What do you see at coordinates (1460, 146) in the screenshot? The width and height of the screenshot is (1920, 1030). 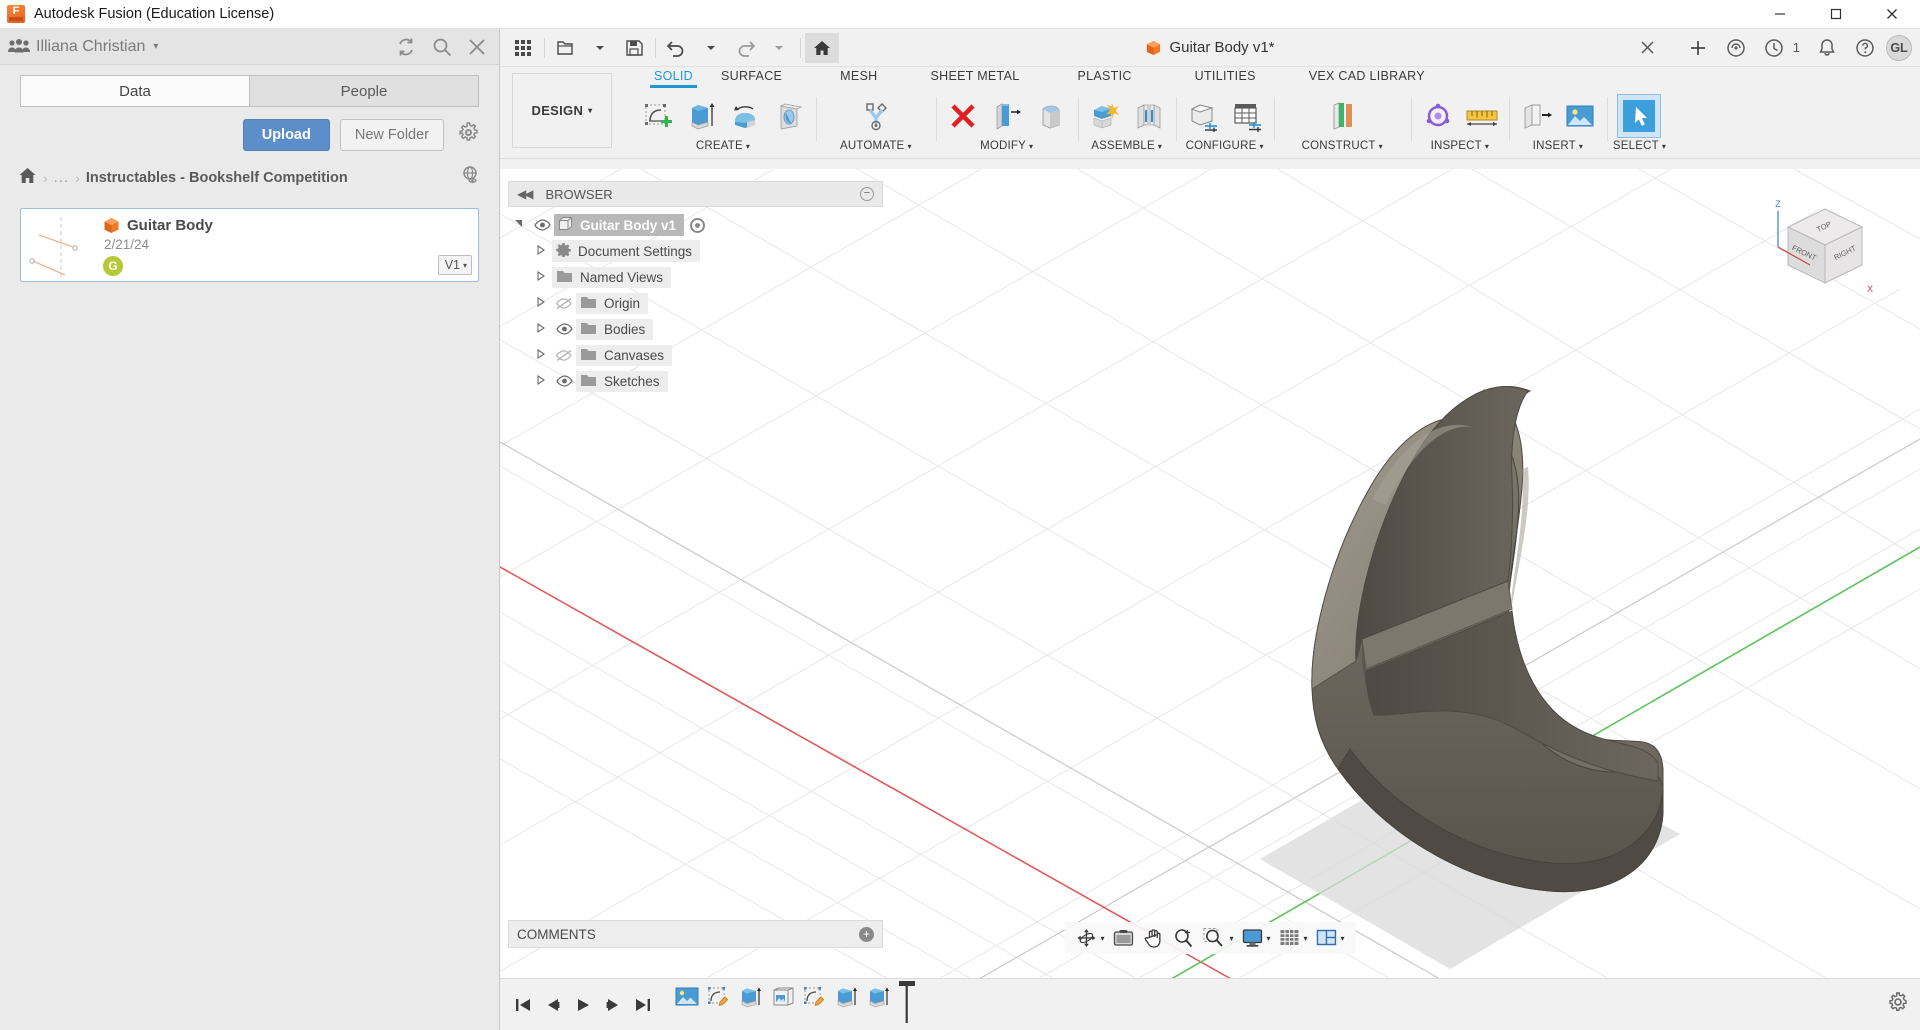 I see `ribbon-group-inspect-label: INSPECT ▾` at bounding box center [1460, 146].